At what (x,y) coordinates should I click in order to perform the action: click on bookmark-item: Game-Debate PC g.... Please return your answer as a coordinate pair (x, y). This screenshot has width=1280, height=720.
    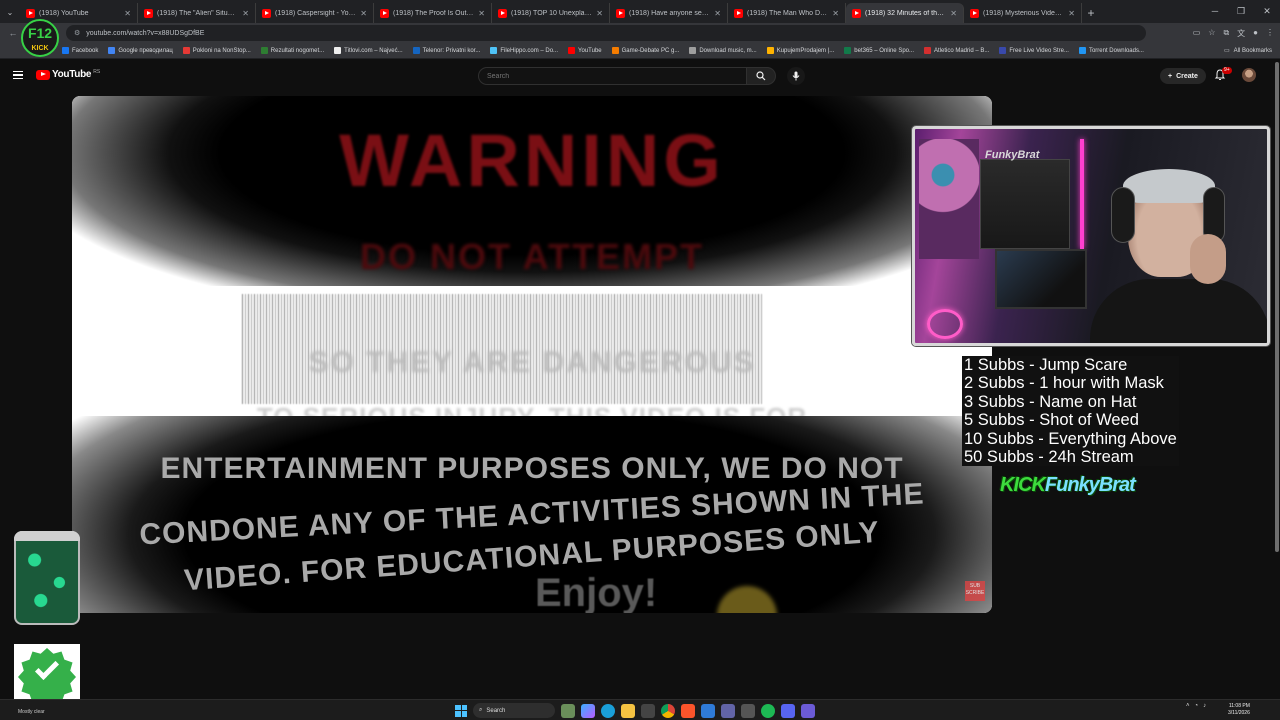
    Looking at the image, I should click on (645, 50).